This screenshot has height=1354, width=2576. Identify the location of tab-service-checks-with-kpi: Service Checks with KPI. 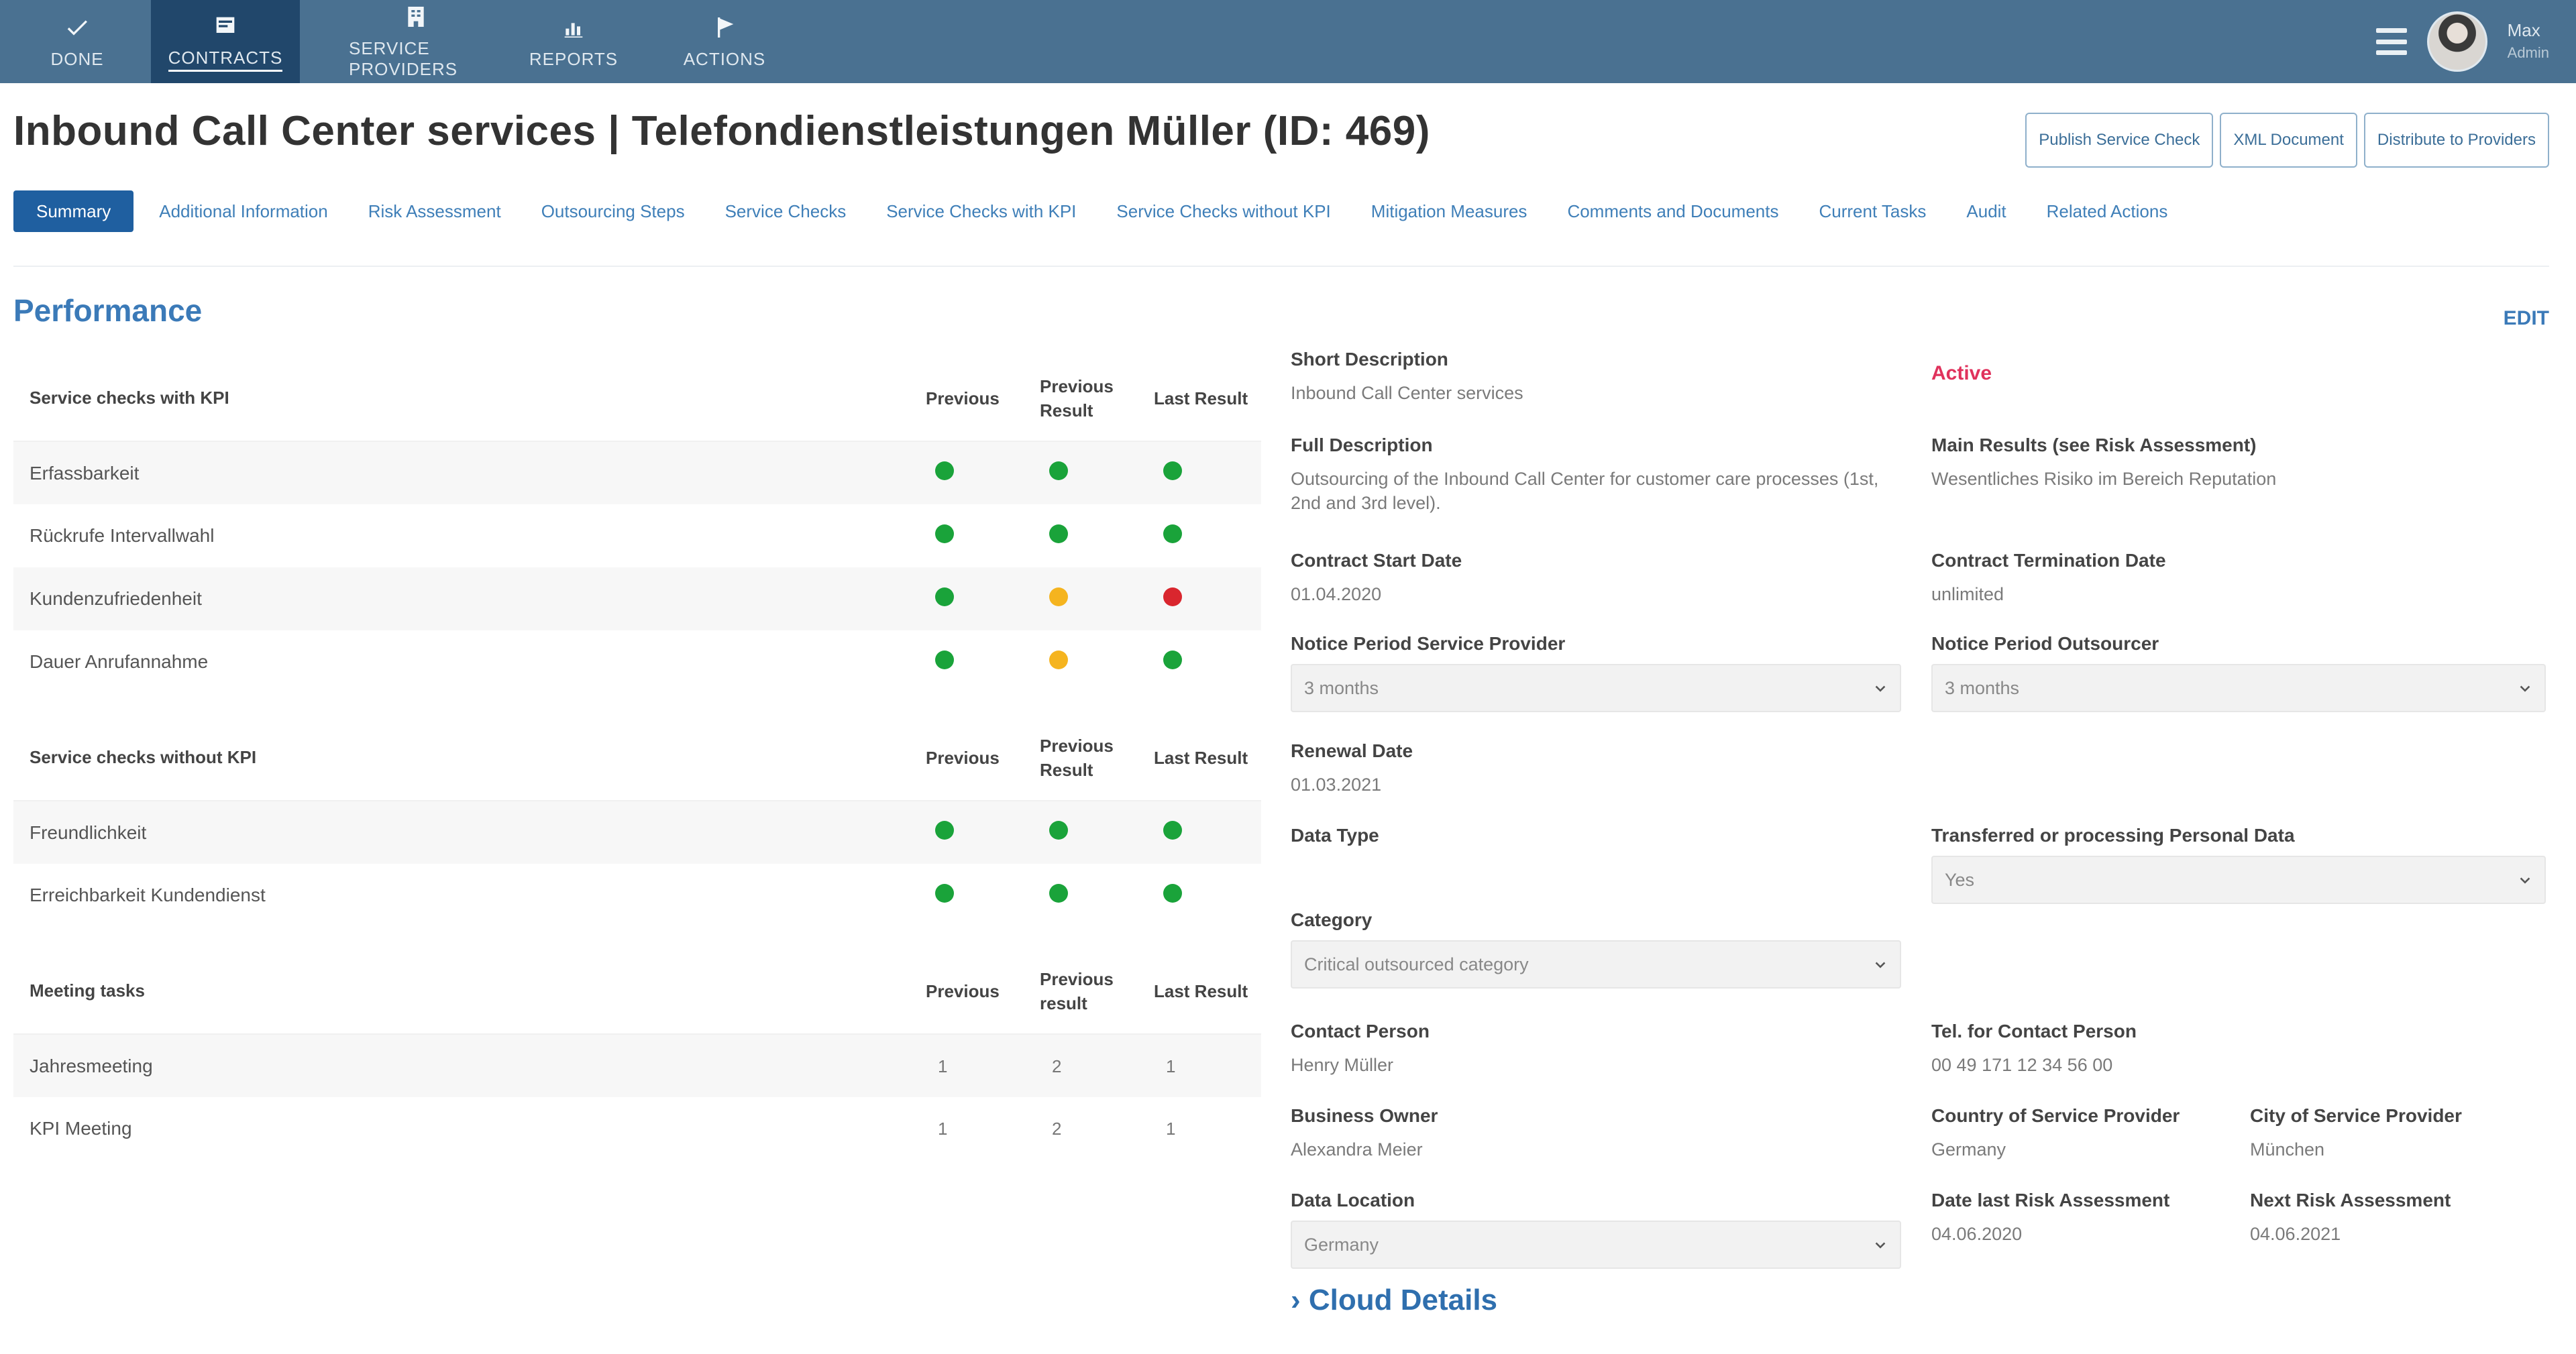
(981, 211).